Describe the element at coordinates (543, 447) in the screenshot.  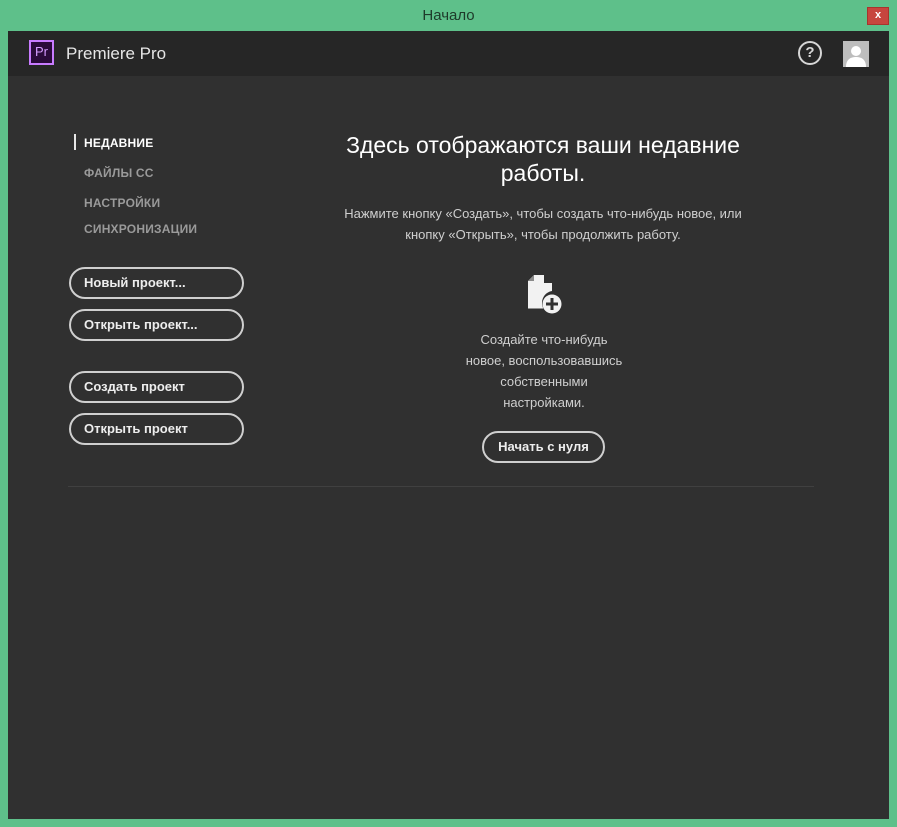
I see `start-from-scratch-button: Начать с нуля` at that location.